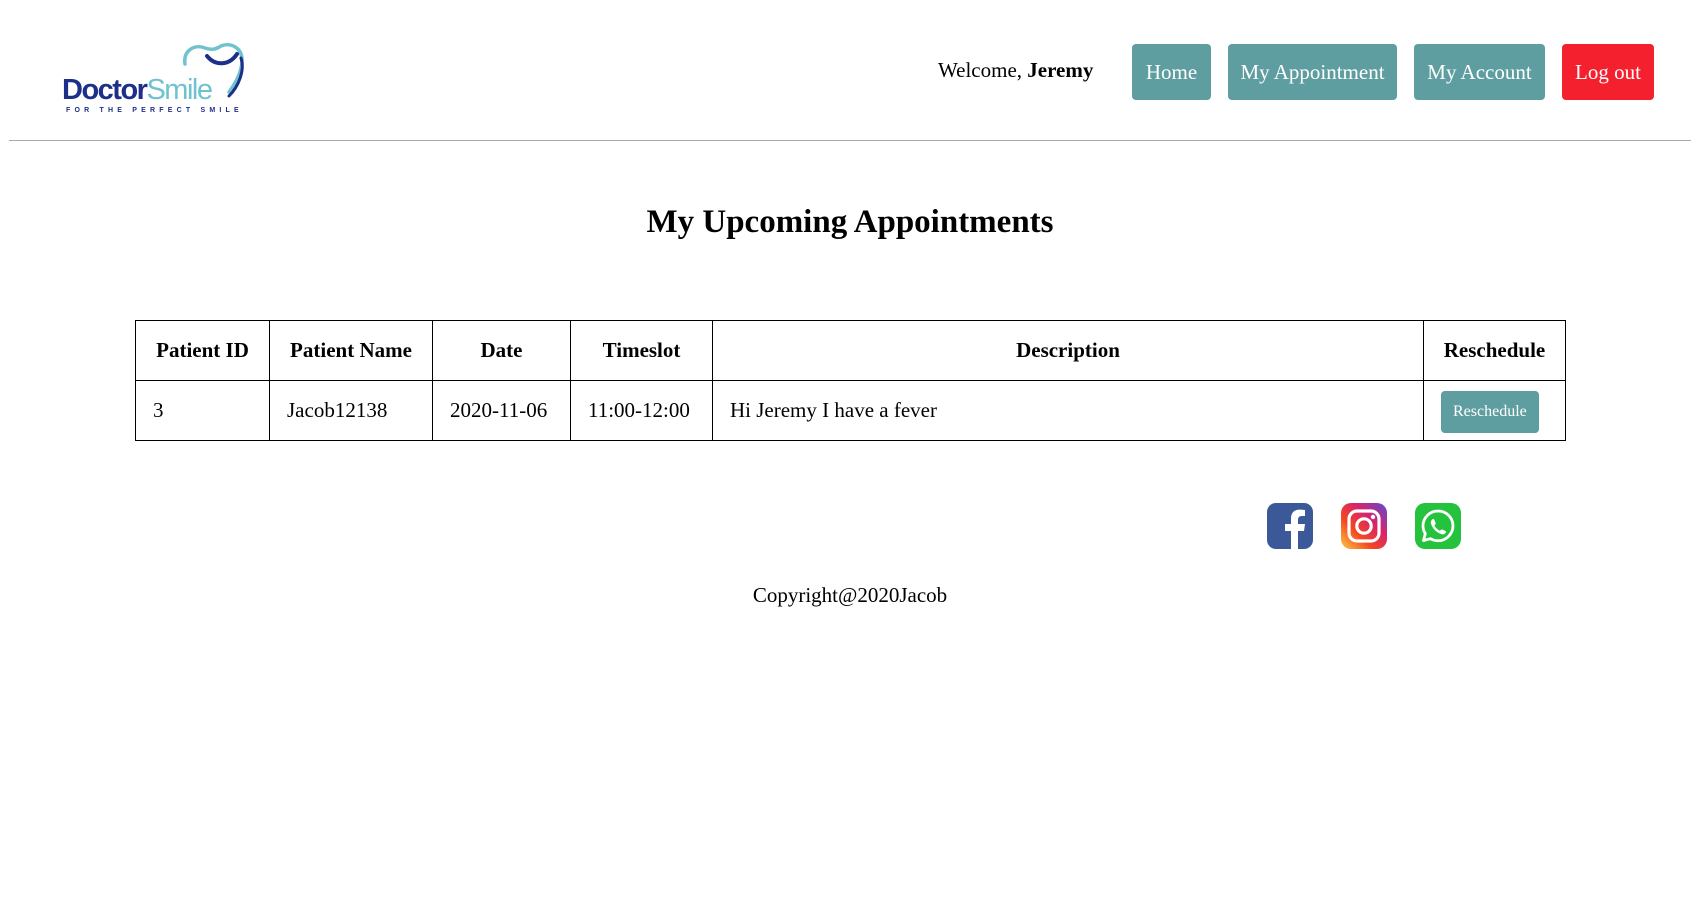  What do you see at coordinates (137, 90) in the screenshot?
I see `logo-wordmark: DoctorSmile` at bounding box center [137, 90].